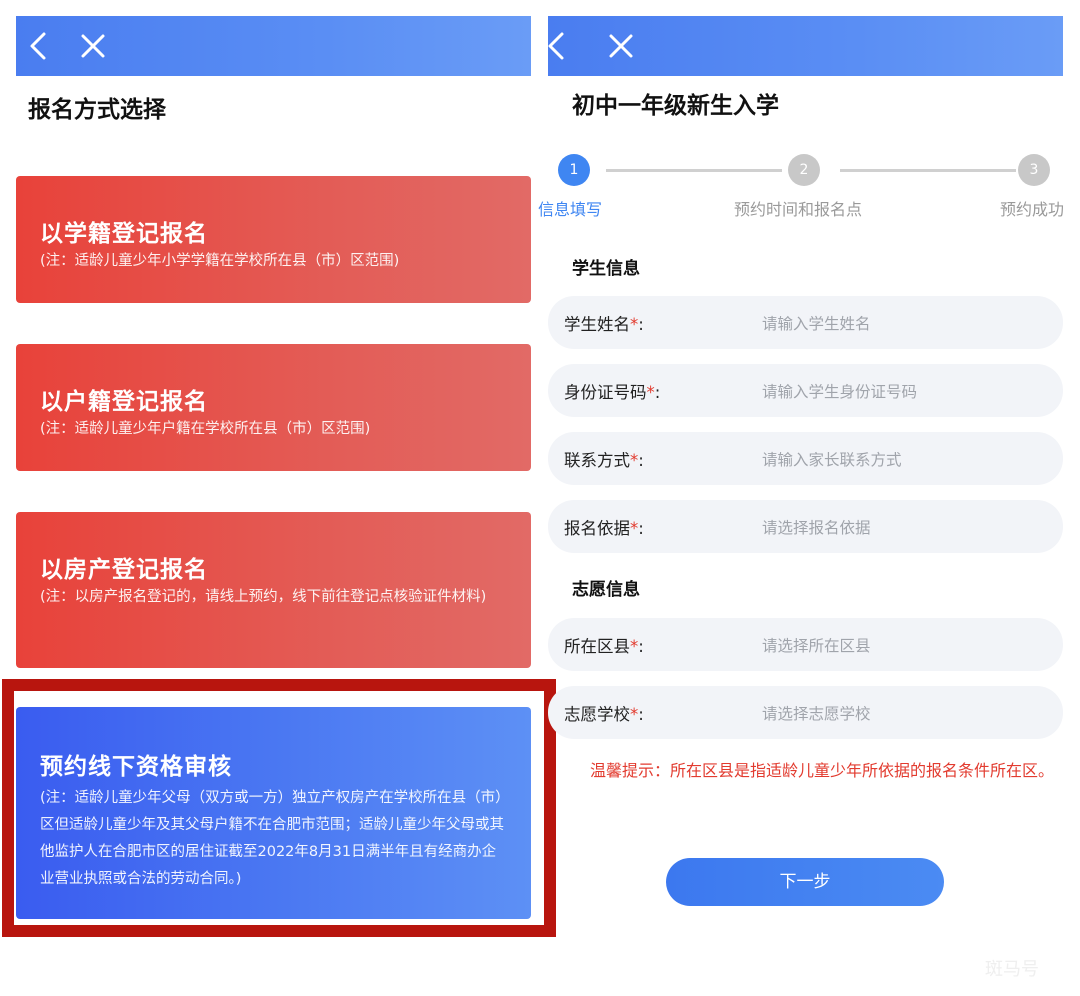 This screenshot has width=1080, height=996. Describe the element at coordinates (273, 407) in the screenshot. I see `option-card-household-registry: 以户籍登记报名 (注：适龄儿童少年户籍在学校所在县（市）区范围)` at that location.